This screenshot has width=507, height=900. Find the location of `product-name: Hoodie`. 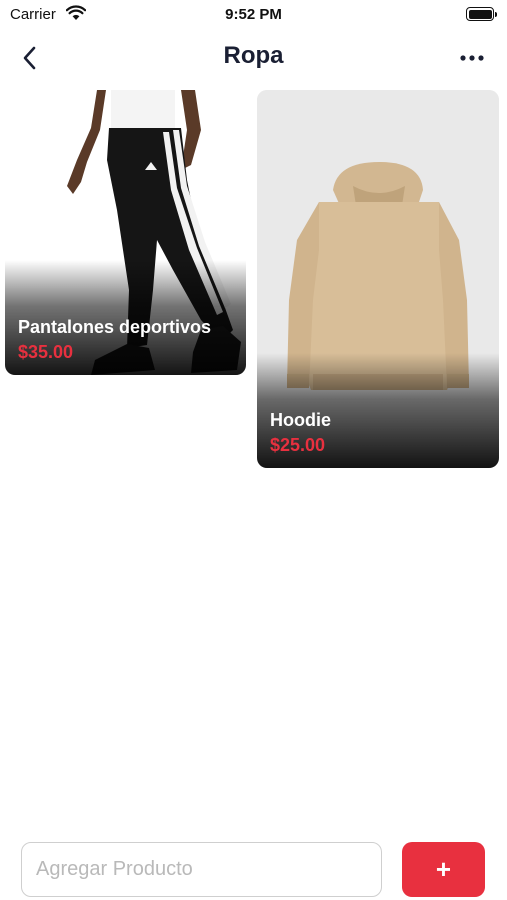

product-name: Hoodie is located at coordinates (300, 420).